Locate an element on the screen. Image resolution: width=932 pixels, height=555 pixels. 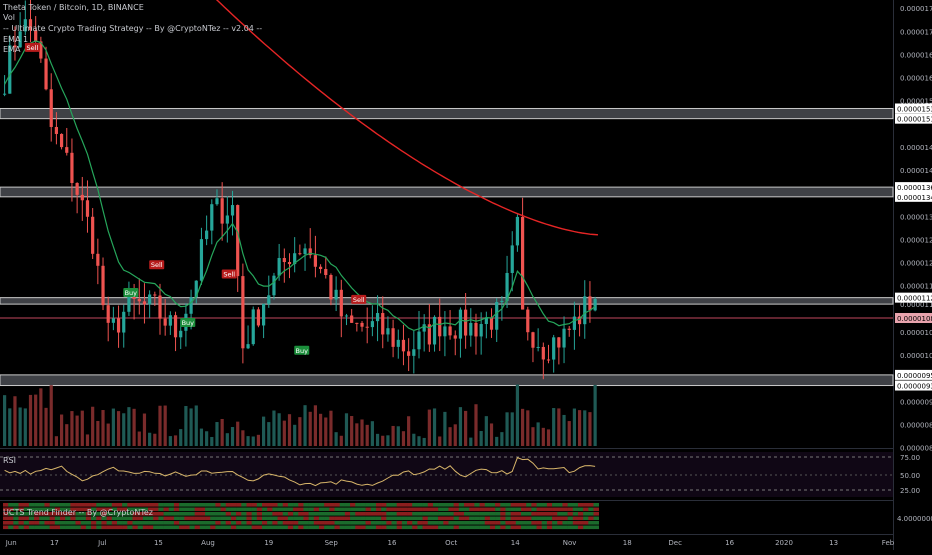
price-tick-label: 0.00001150 is located at coordinates (916, 287).